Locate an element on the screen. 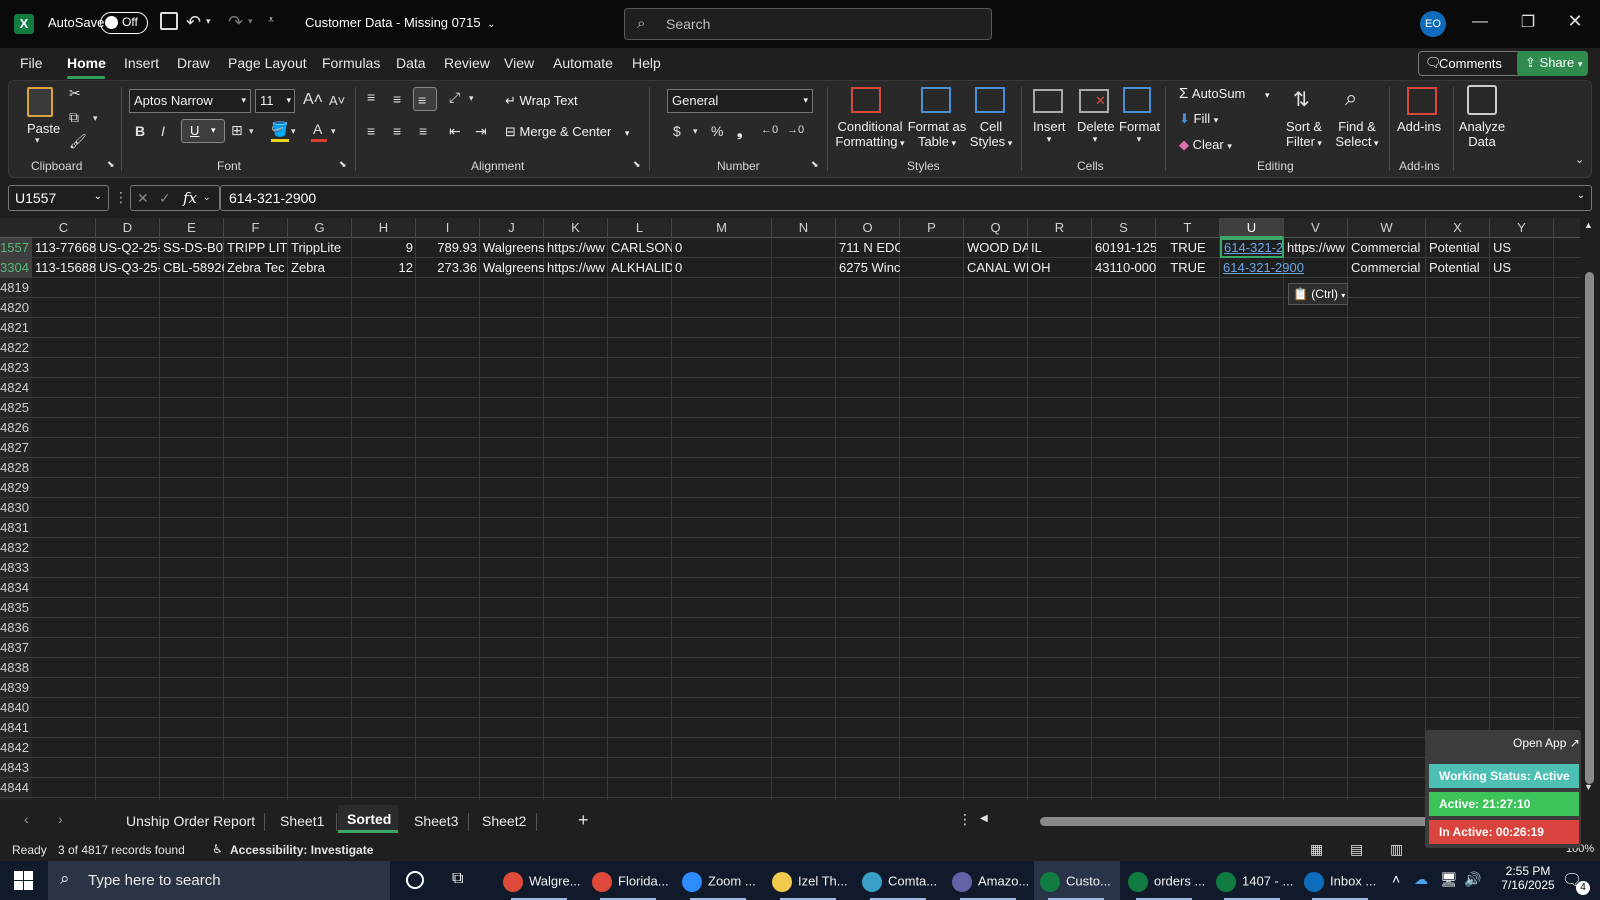  tab-view: View is located at coordinates (519, 63).